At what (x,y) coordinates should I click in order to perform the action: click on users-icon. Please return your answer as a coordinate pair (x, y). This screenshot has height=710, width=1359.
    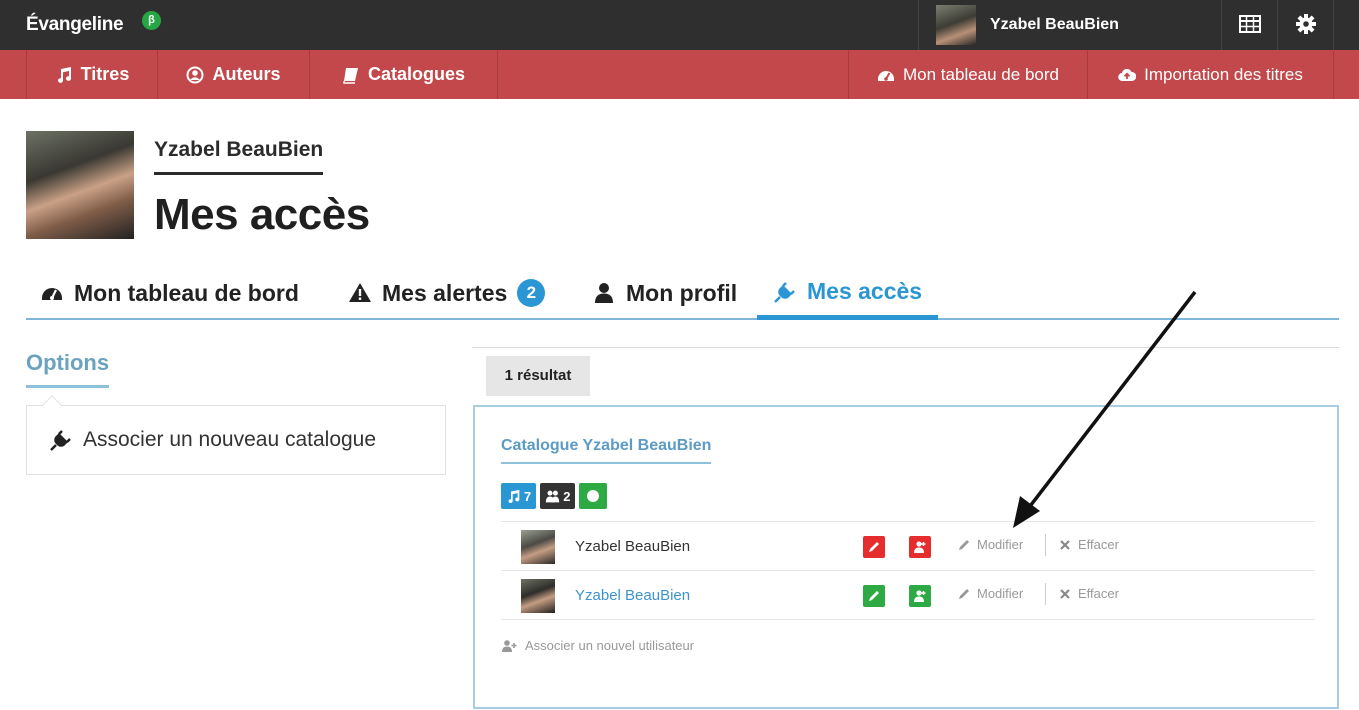
    Looking at the image, I should click on (553, 496).